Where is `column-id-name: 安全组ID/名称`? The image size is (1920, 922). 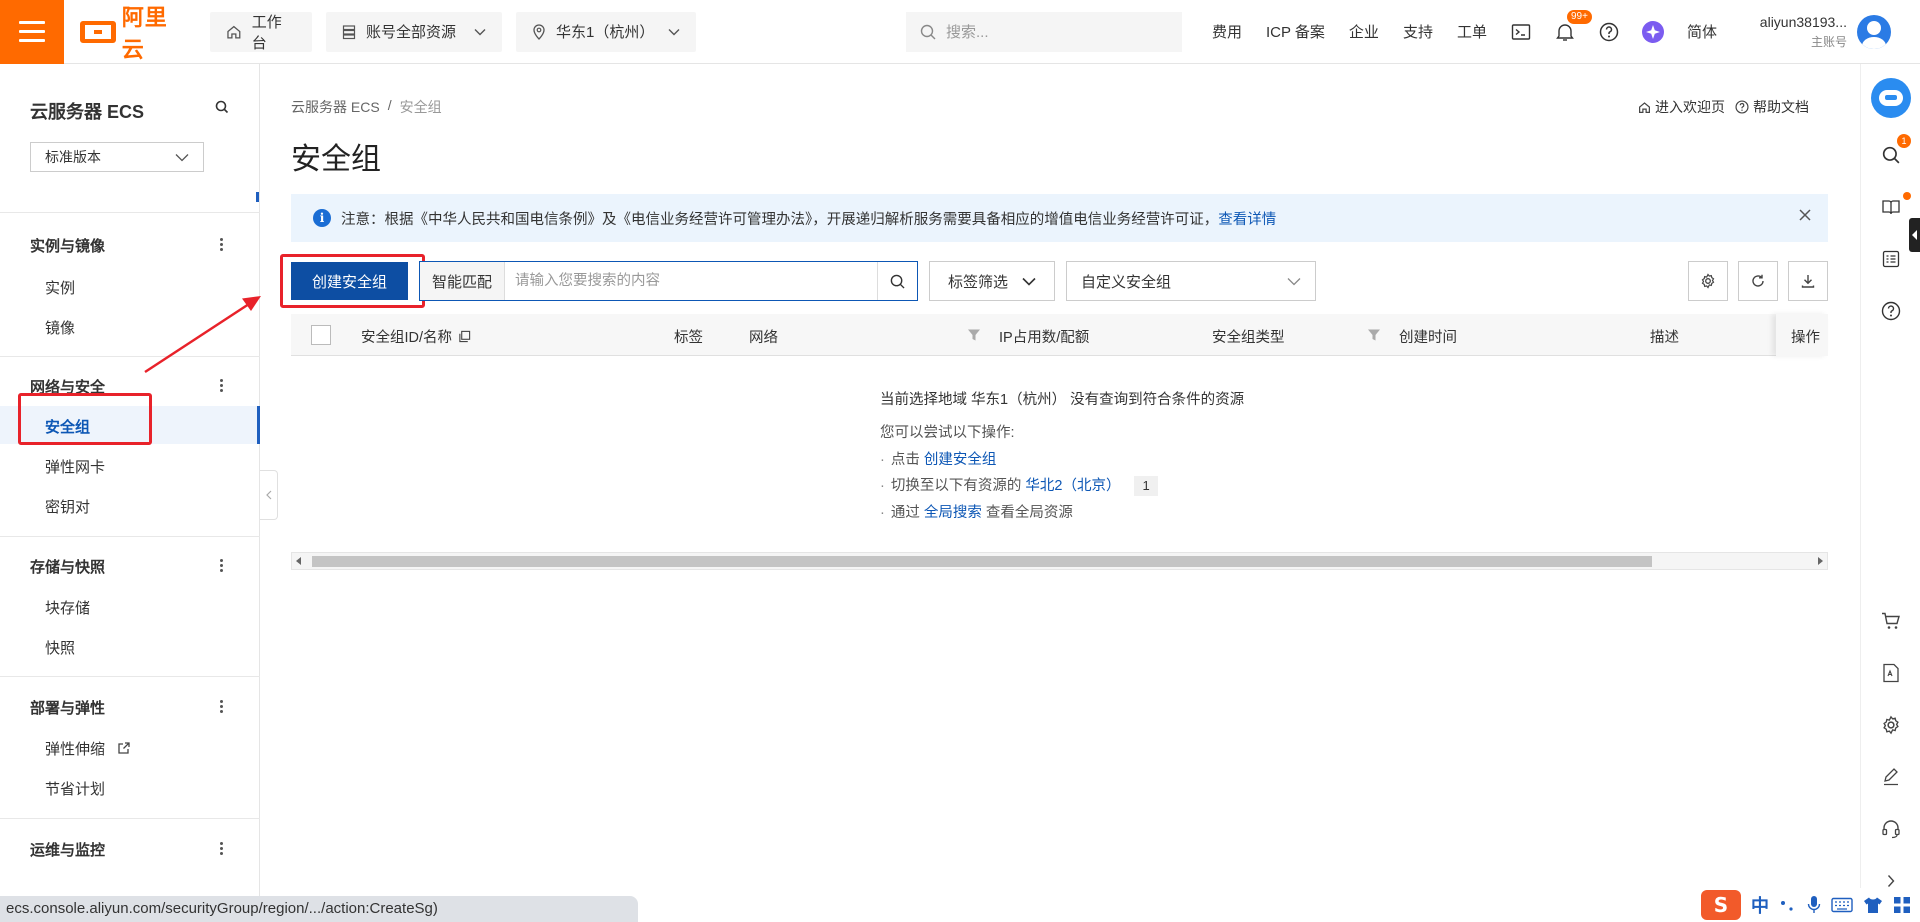
column-id-name: 安全组ID/名称 is located at coordinates (416, 336).